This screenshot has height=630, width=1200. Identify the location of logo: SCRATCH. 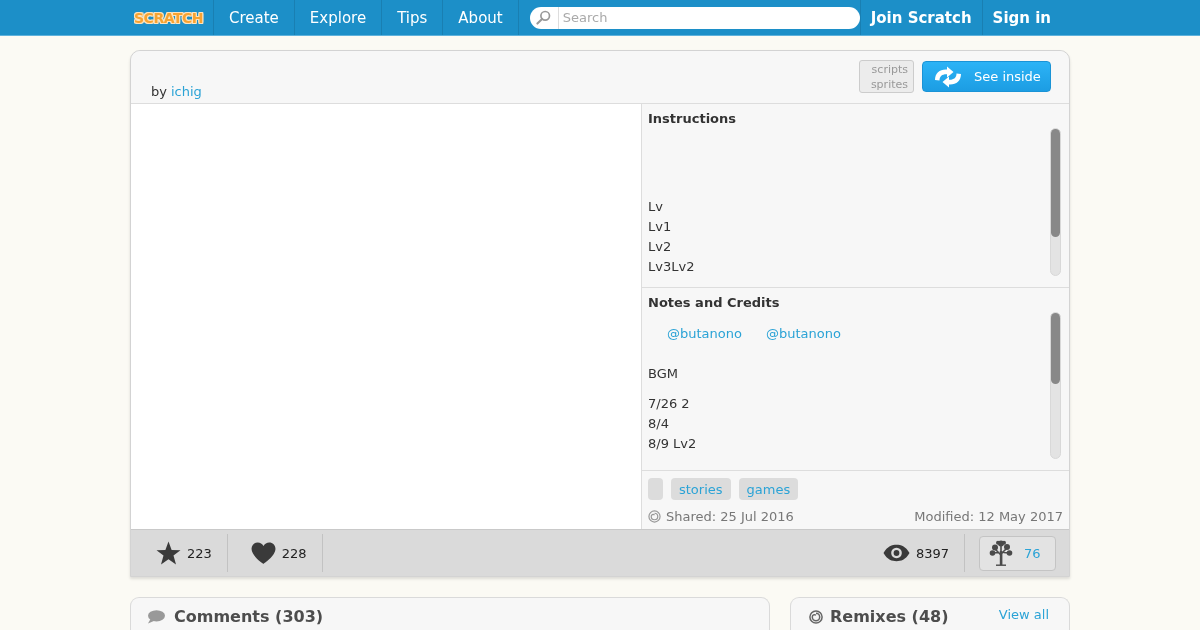
(168, 17).